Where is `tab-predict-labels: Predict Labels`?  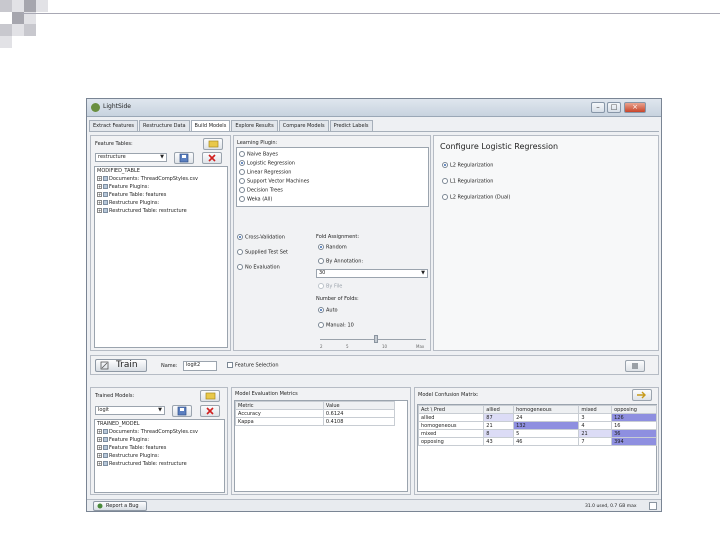
tab-predict-labels: Predict Labels is located at coordinates (351, 125).